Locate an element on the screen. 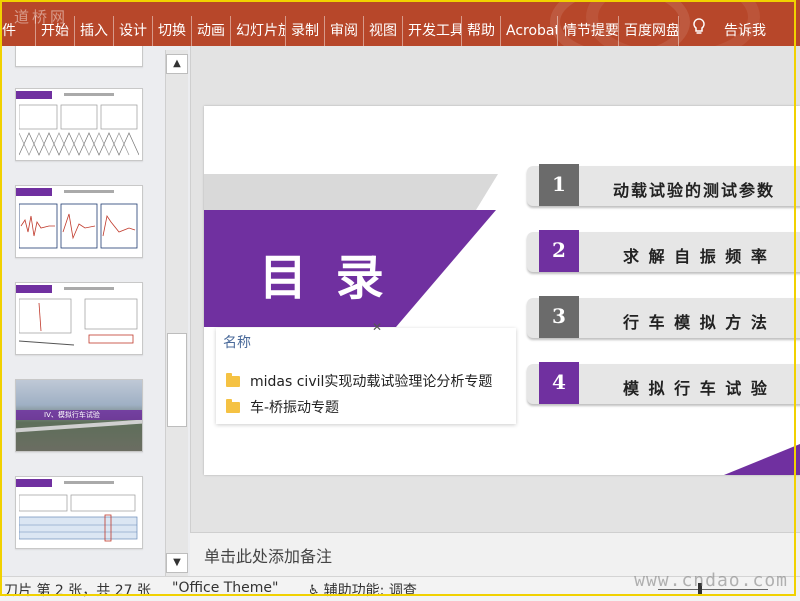  toc-item: 2 求 解 自 振 频 率 is located at coordinates (663, 252).